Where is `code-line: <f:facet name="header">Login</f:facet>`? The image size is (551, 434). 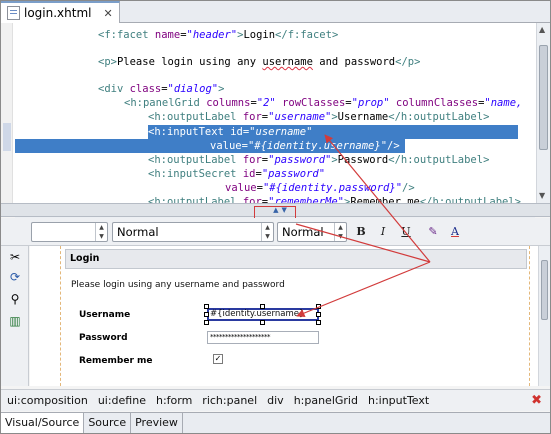
code-line: <f:facet name="header">Login</f:facet> is located at coordinates (218, 35).